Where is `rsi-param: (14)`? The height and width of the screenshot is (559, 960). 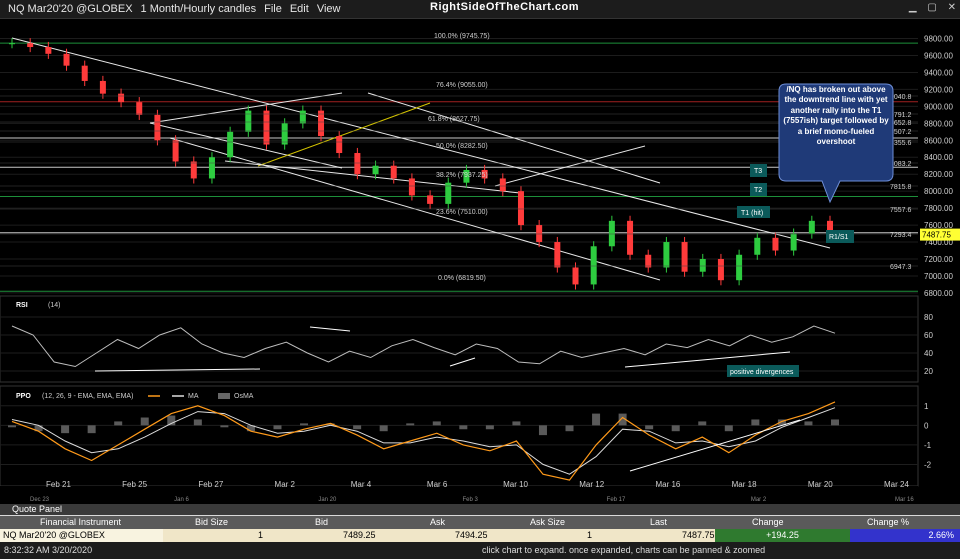
rsi-param: (14) is located at coordinates (54, 305).